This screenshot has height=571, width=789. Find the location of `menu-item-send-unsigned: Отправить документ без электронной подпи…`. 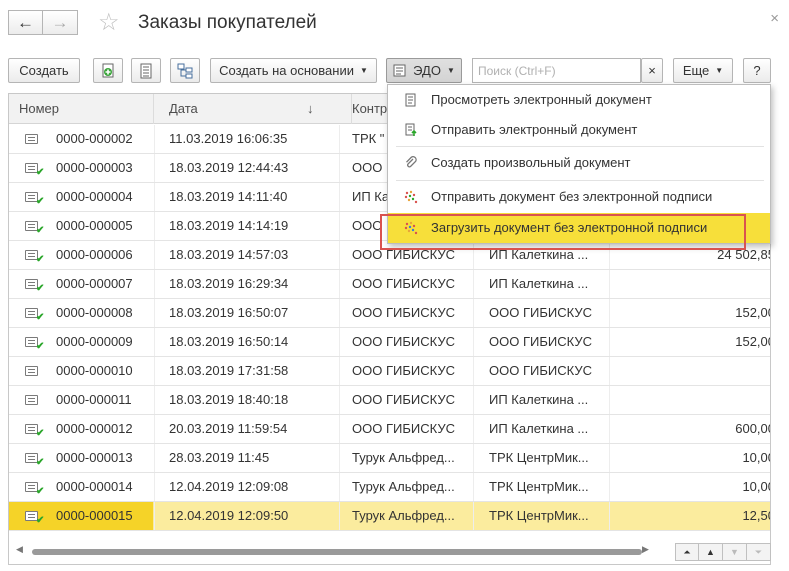

menu-item-send-unsigned: Отправить документ без электронной подпи… is located at coordinates (579, 197).